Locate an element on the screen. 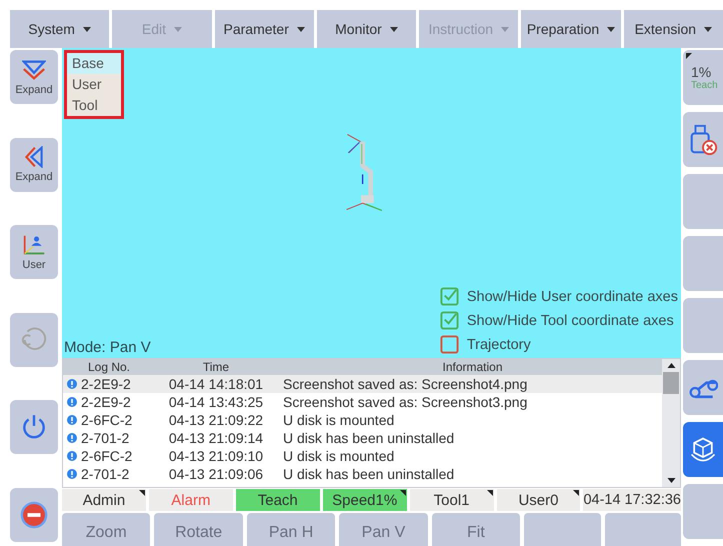  power-icon is located at coordinates (34, 427).